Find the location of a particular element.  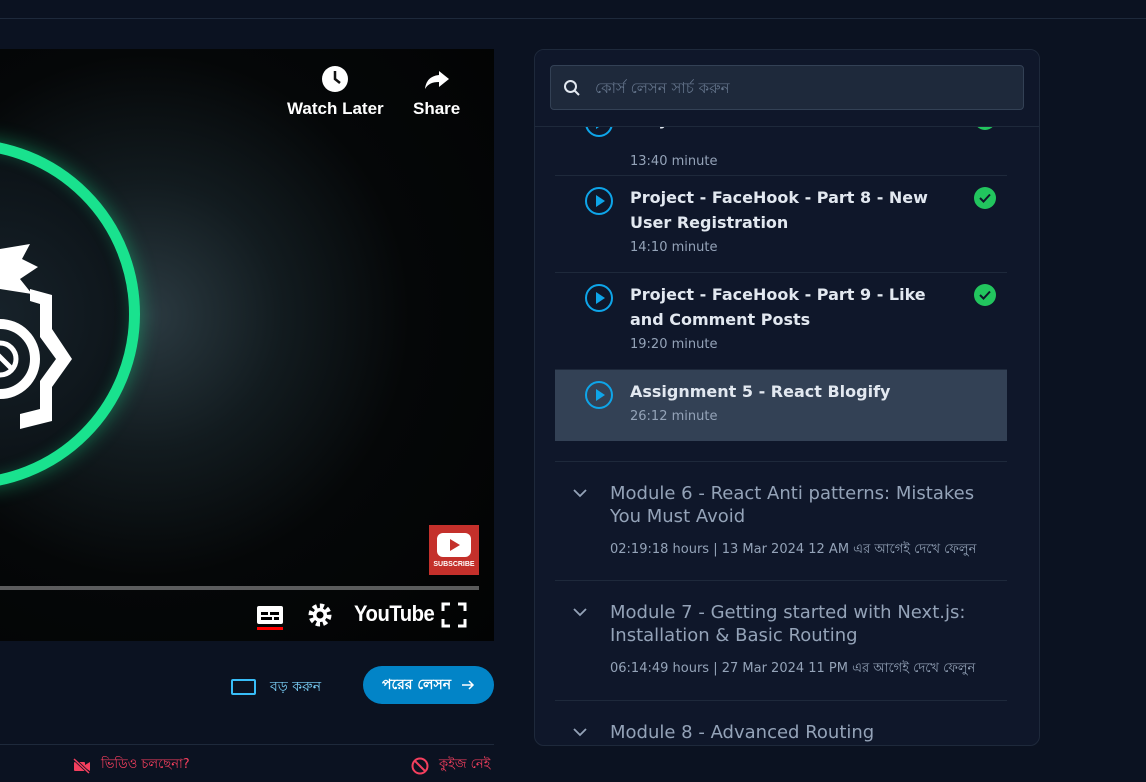

lesson-duration: 14:10 minute is located at coordinates (674, 247).